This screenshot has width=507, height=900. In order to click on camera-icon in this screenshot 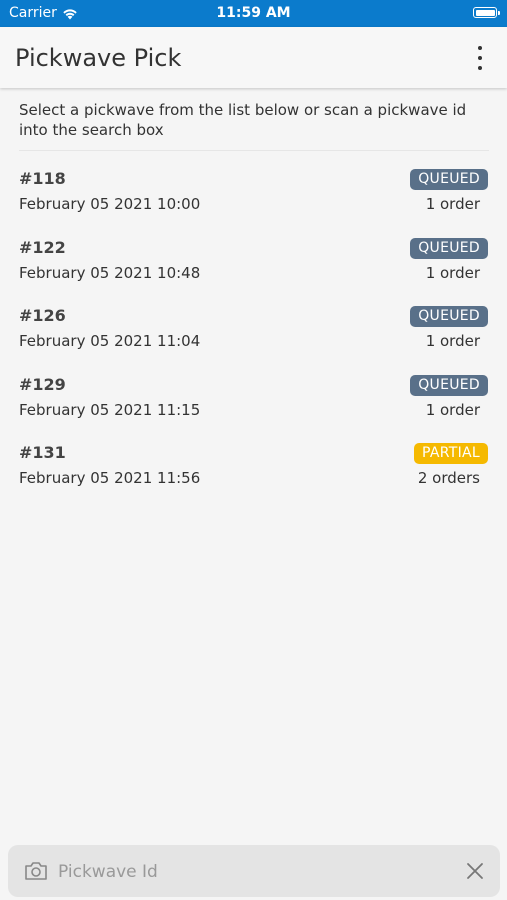, I will do `click(36, 871)`.